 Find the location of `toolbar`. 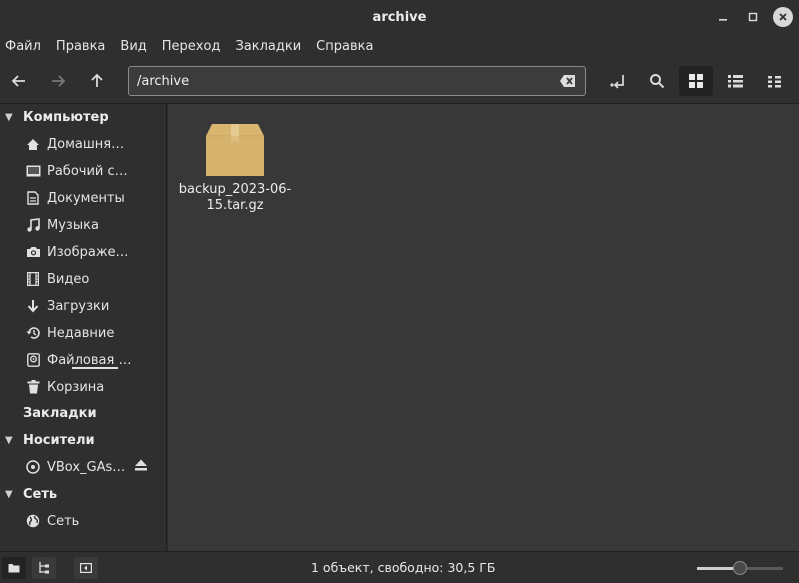

toolbar is located at coordinates (399, 81).